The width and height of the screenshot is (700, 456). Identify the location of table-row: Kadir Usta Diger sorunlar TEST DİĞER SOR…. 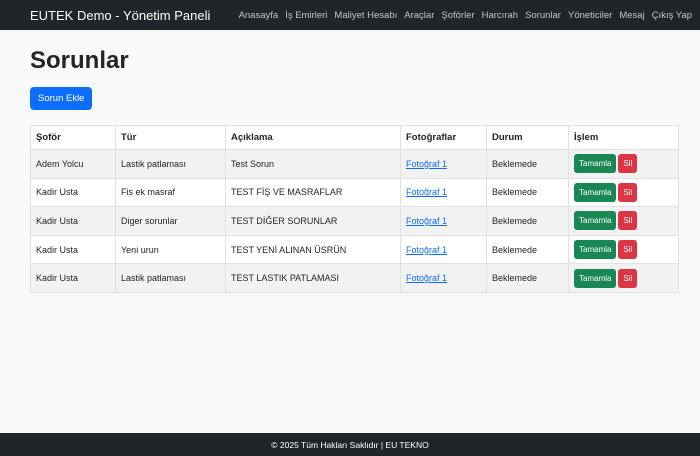
(354, 221).